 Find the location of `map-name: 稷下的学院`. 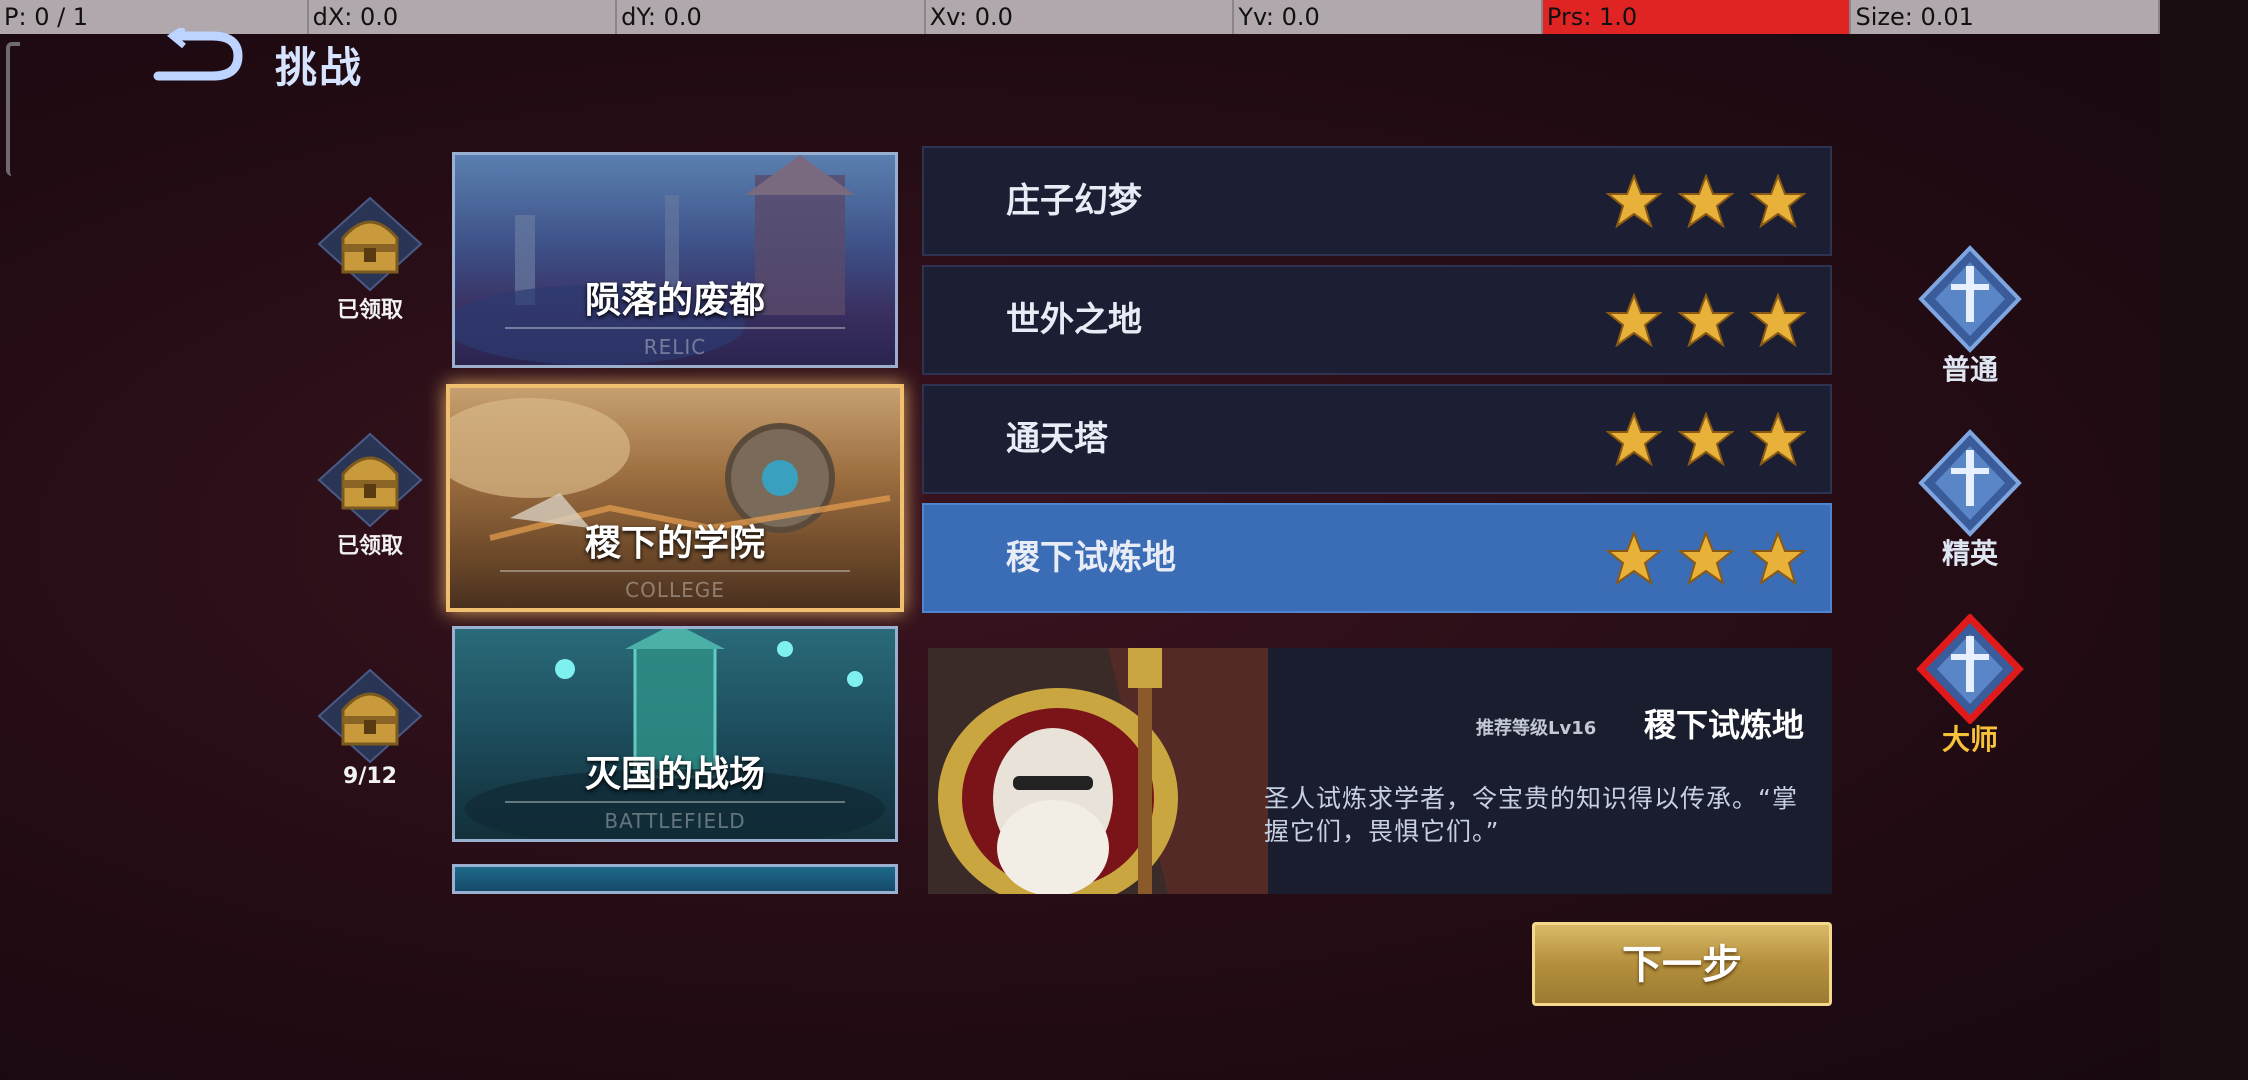

map-name: 稷下的学院 is located at coordinates (674, 543).